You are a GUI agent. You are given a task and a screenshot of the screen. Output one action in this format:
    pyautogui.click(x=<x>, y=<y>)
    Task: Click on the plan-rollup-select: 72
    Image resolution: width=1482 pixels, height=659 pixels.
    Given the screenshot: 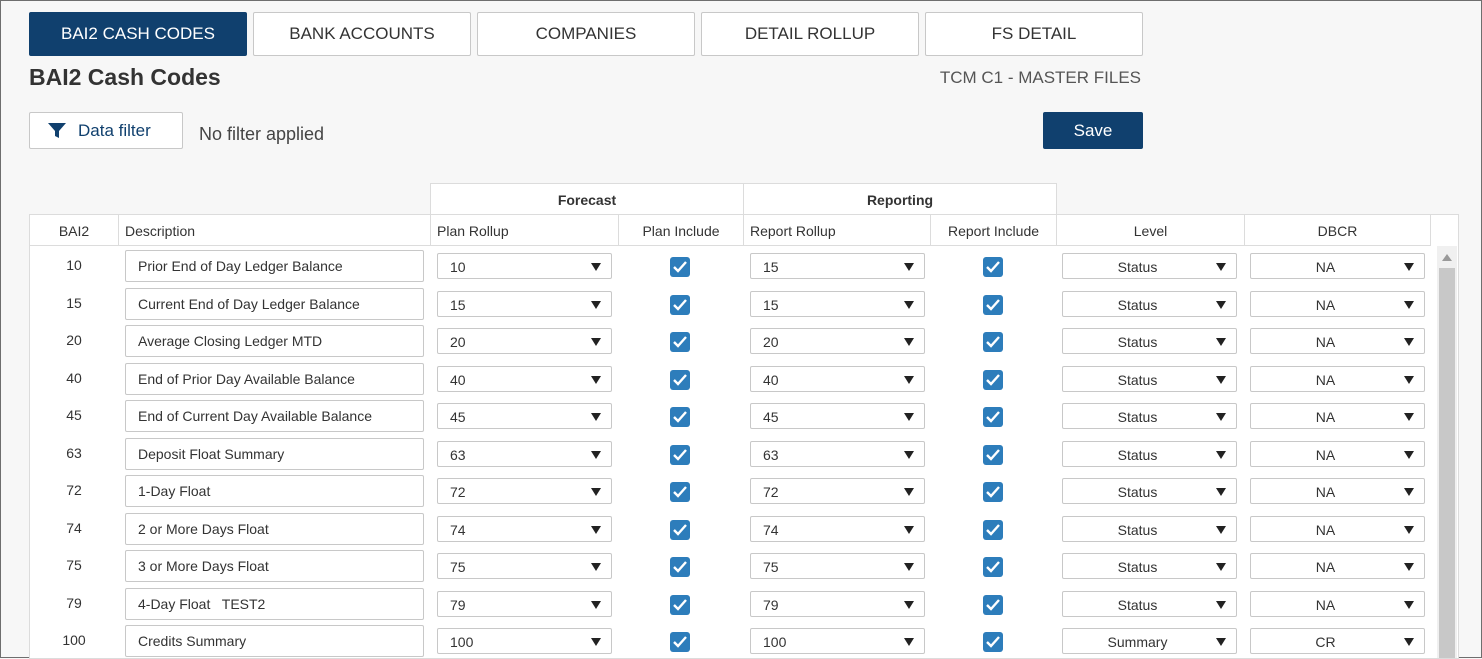 What is the action you would take?
    pyautogui.click(x=524, y=491)
    